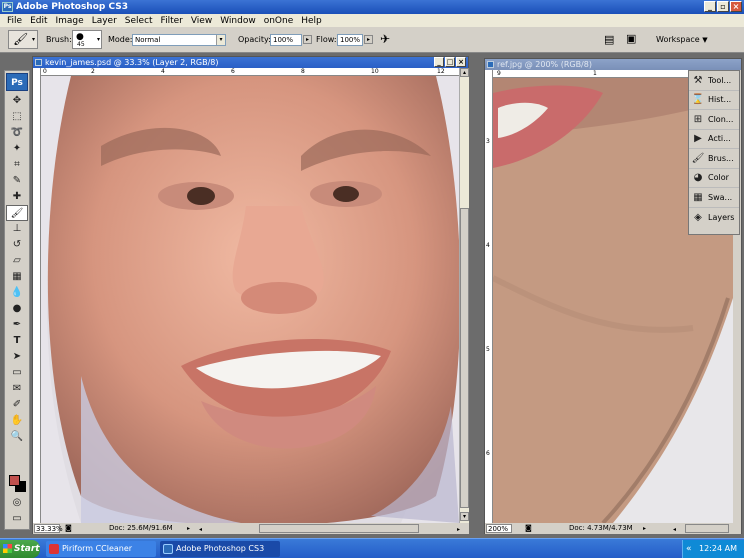 Image resolution: width=744 pixels, height=558 pixels. I want to click on menu-image: Image, so click(70, 21).